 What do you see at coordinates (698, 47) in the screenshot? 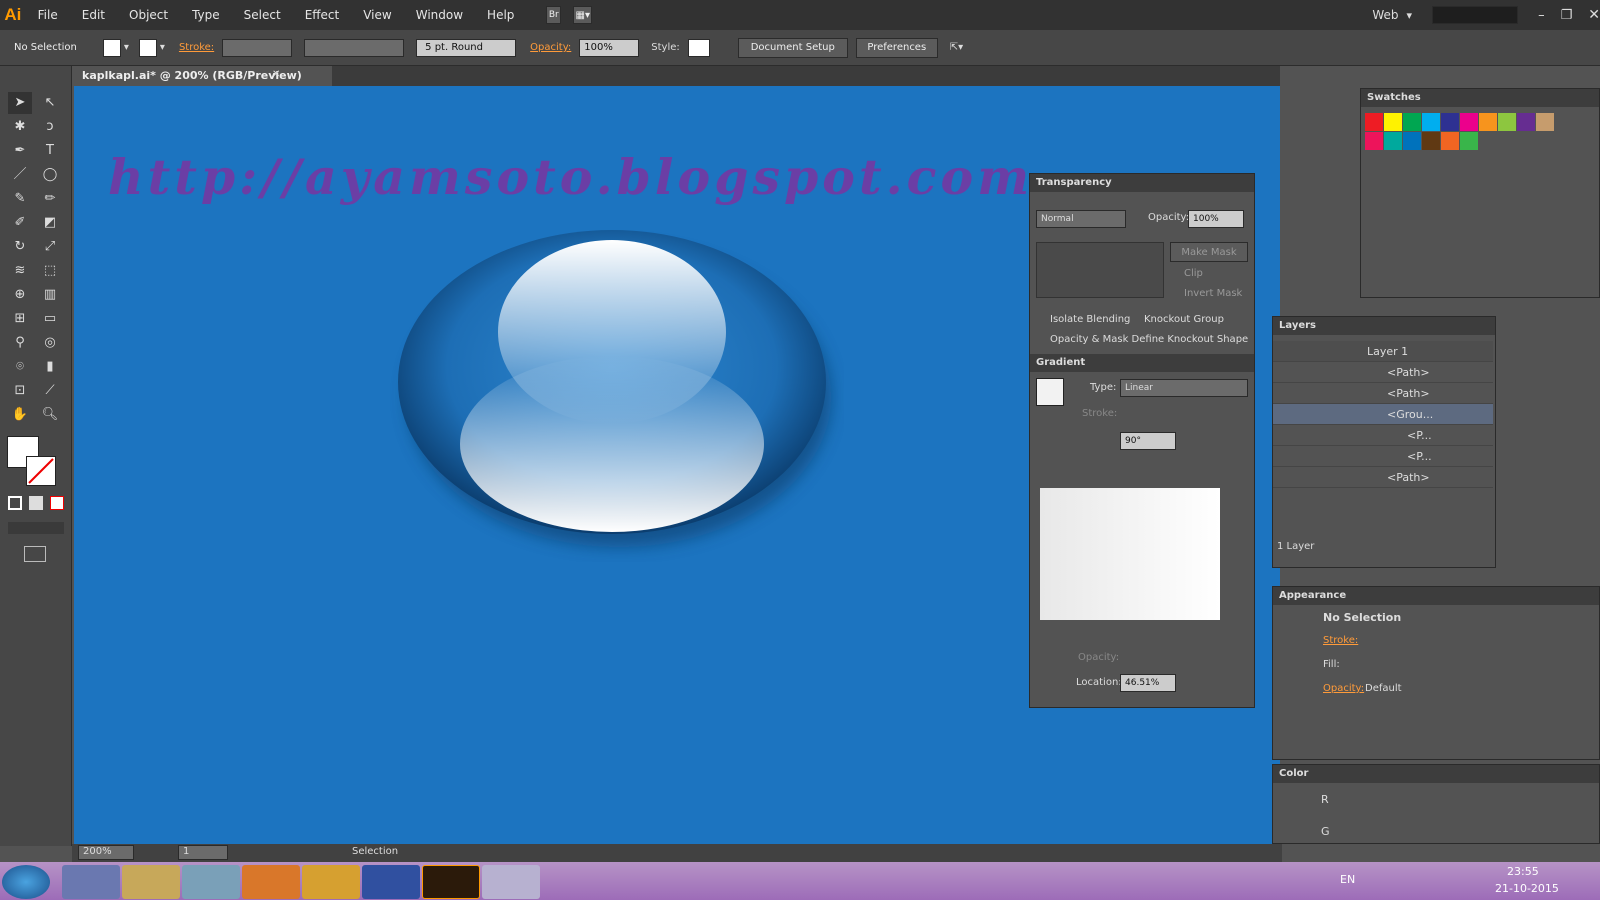
I see `style-swatch` at bounding box center [698, 47].